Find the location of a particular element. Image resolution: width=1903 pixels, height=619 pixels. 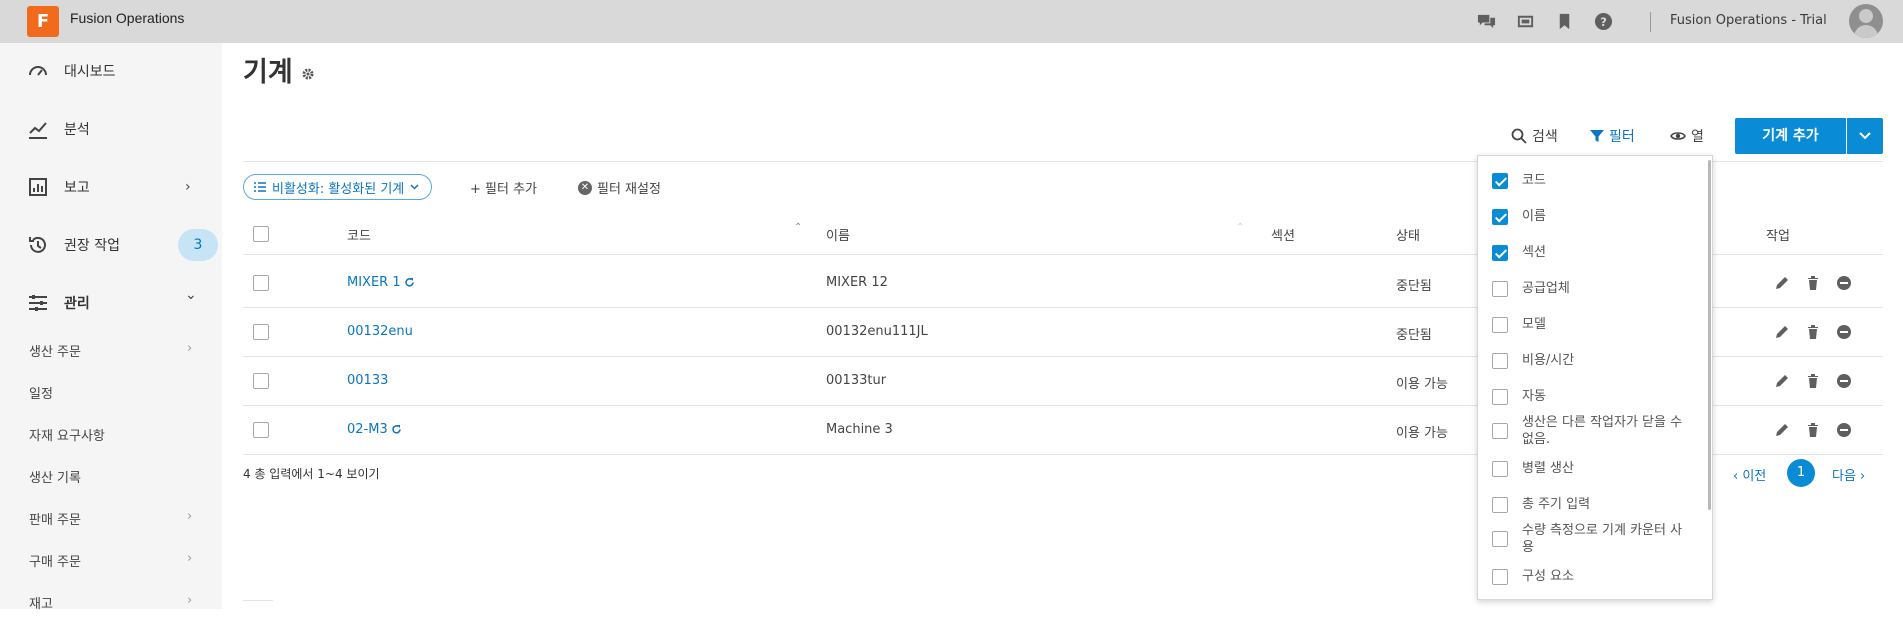

sidebar-subitem-schedule: 일정 is located at coordinates (111, 392).